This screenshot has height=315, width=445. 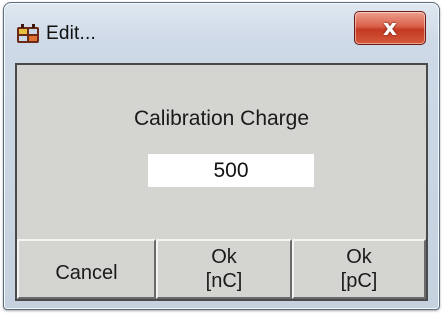 I want to click on cancel-button: Cancel, so click(x=86, y=269).